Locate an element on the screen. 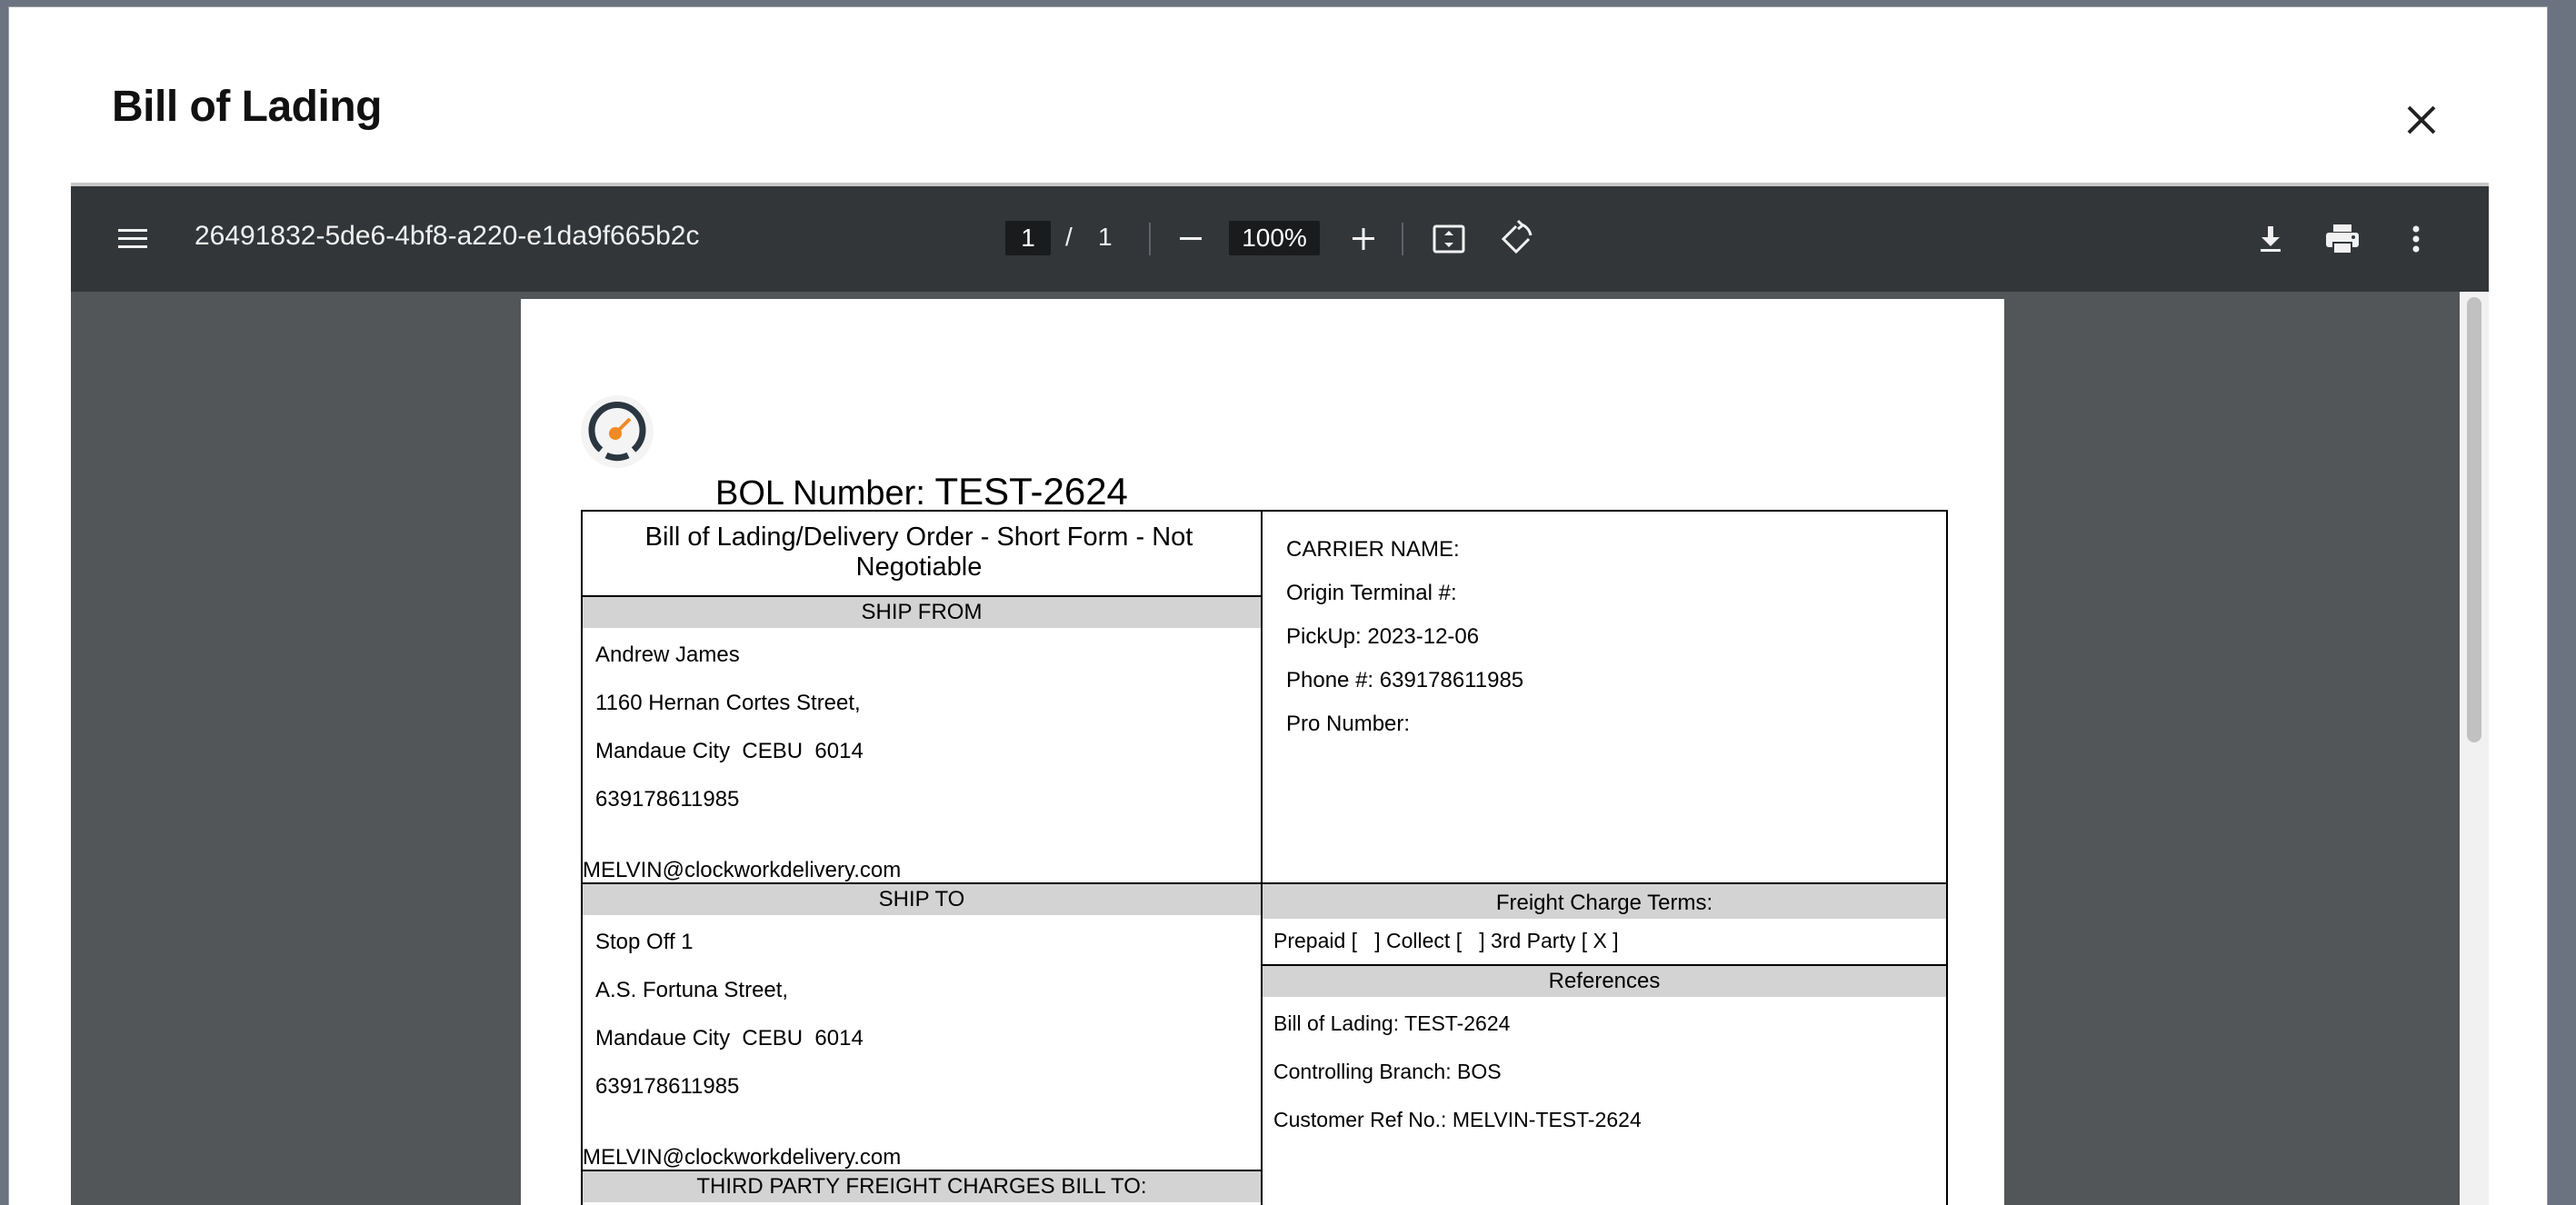 This screenshot has height=1205, width=2576. freight-terms-heading: Freight Charge Terms: is located at coordinates (1604, 901).